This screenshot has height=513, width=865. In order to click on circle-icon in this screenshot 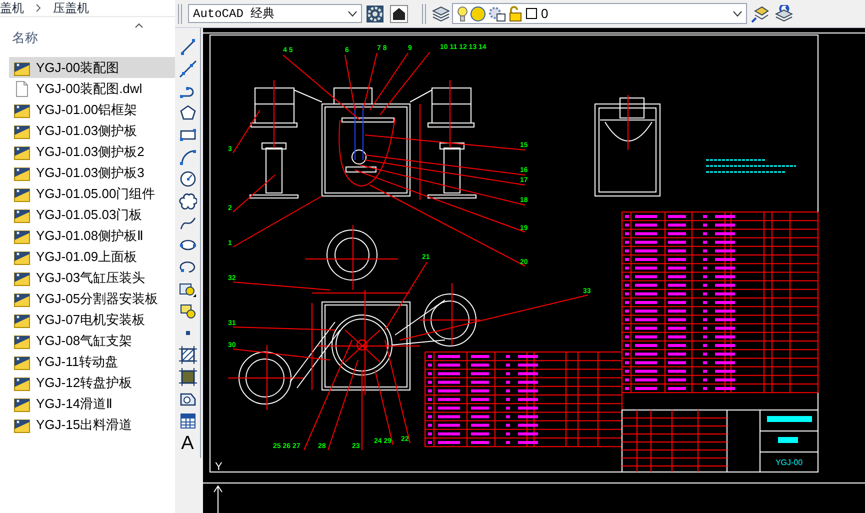, I will do `click(187, 179)`.